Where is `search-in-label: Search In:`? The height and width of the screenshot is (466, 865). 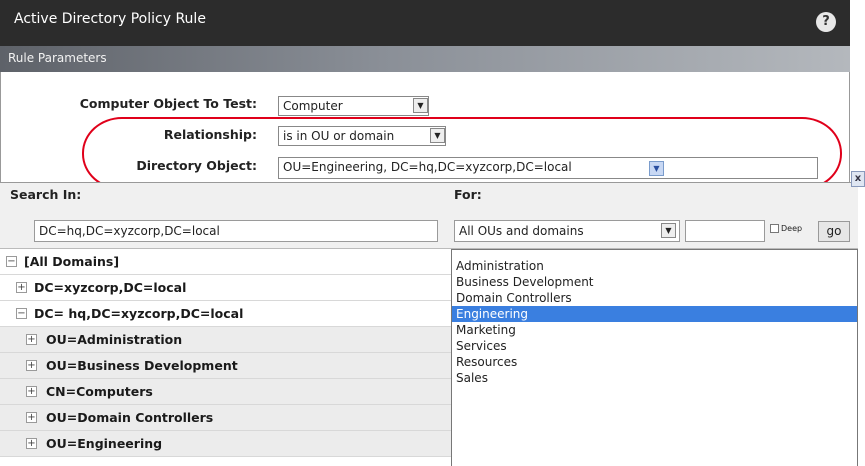
search-in-label: Search In: is located at coordinates (46, 194).